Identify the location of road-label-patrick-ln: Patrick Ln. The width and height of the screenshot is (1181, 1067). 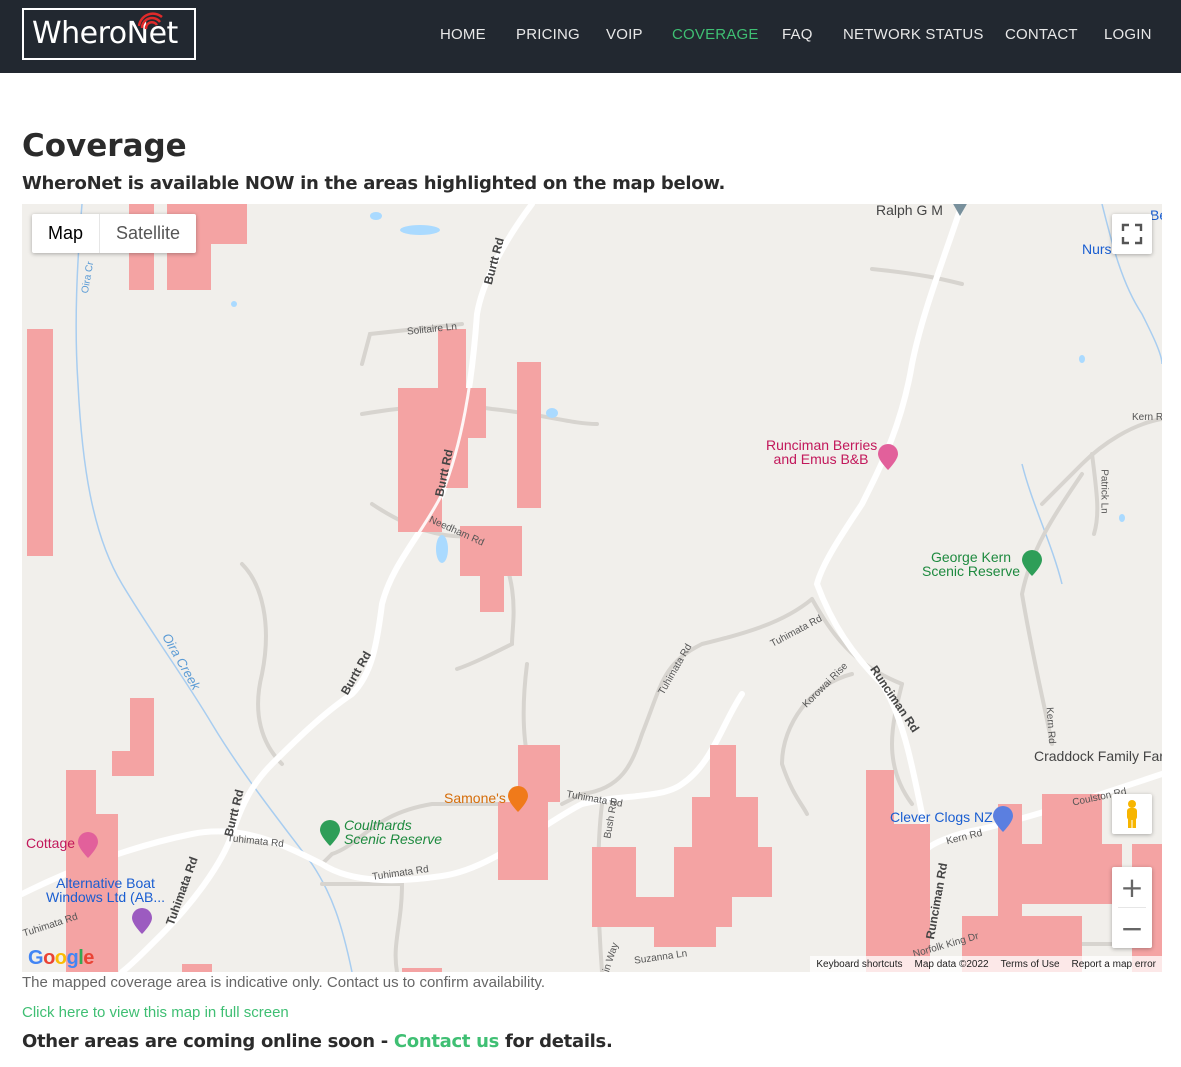
(1104, 491).